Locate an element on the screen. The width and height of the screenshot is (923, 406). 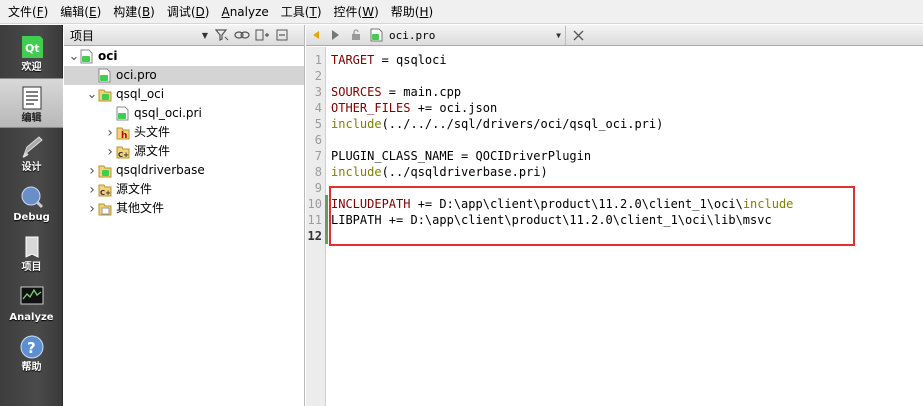
code-token: PLUGIN_CLASS_NAME is located at coordinates (392, 156).